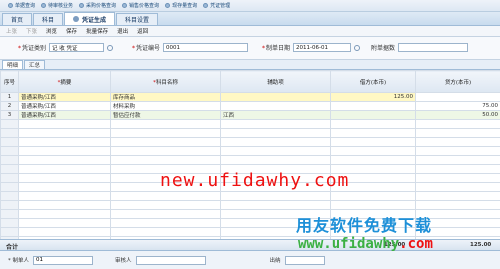  I want to click on calendar-icon, so click(357, 47).